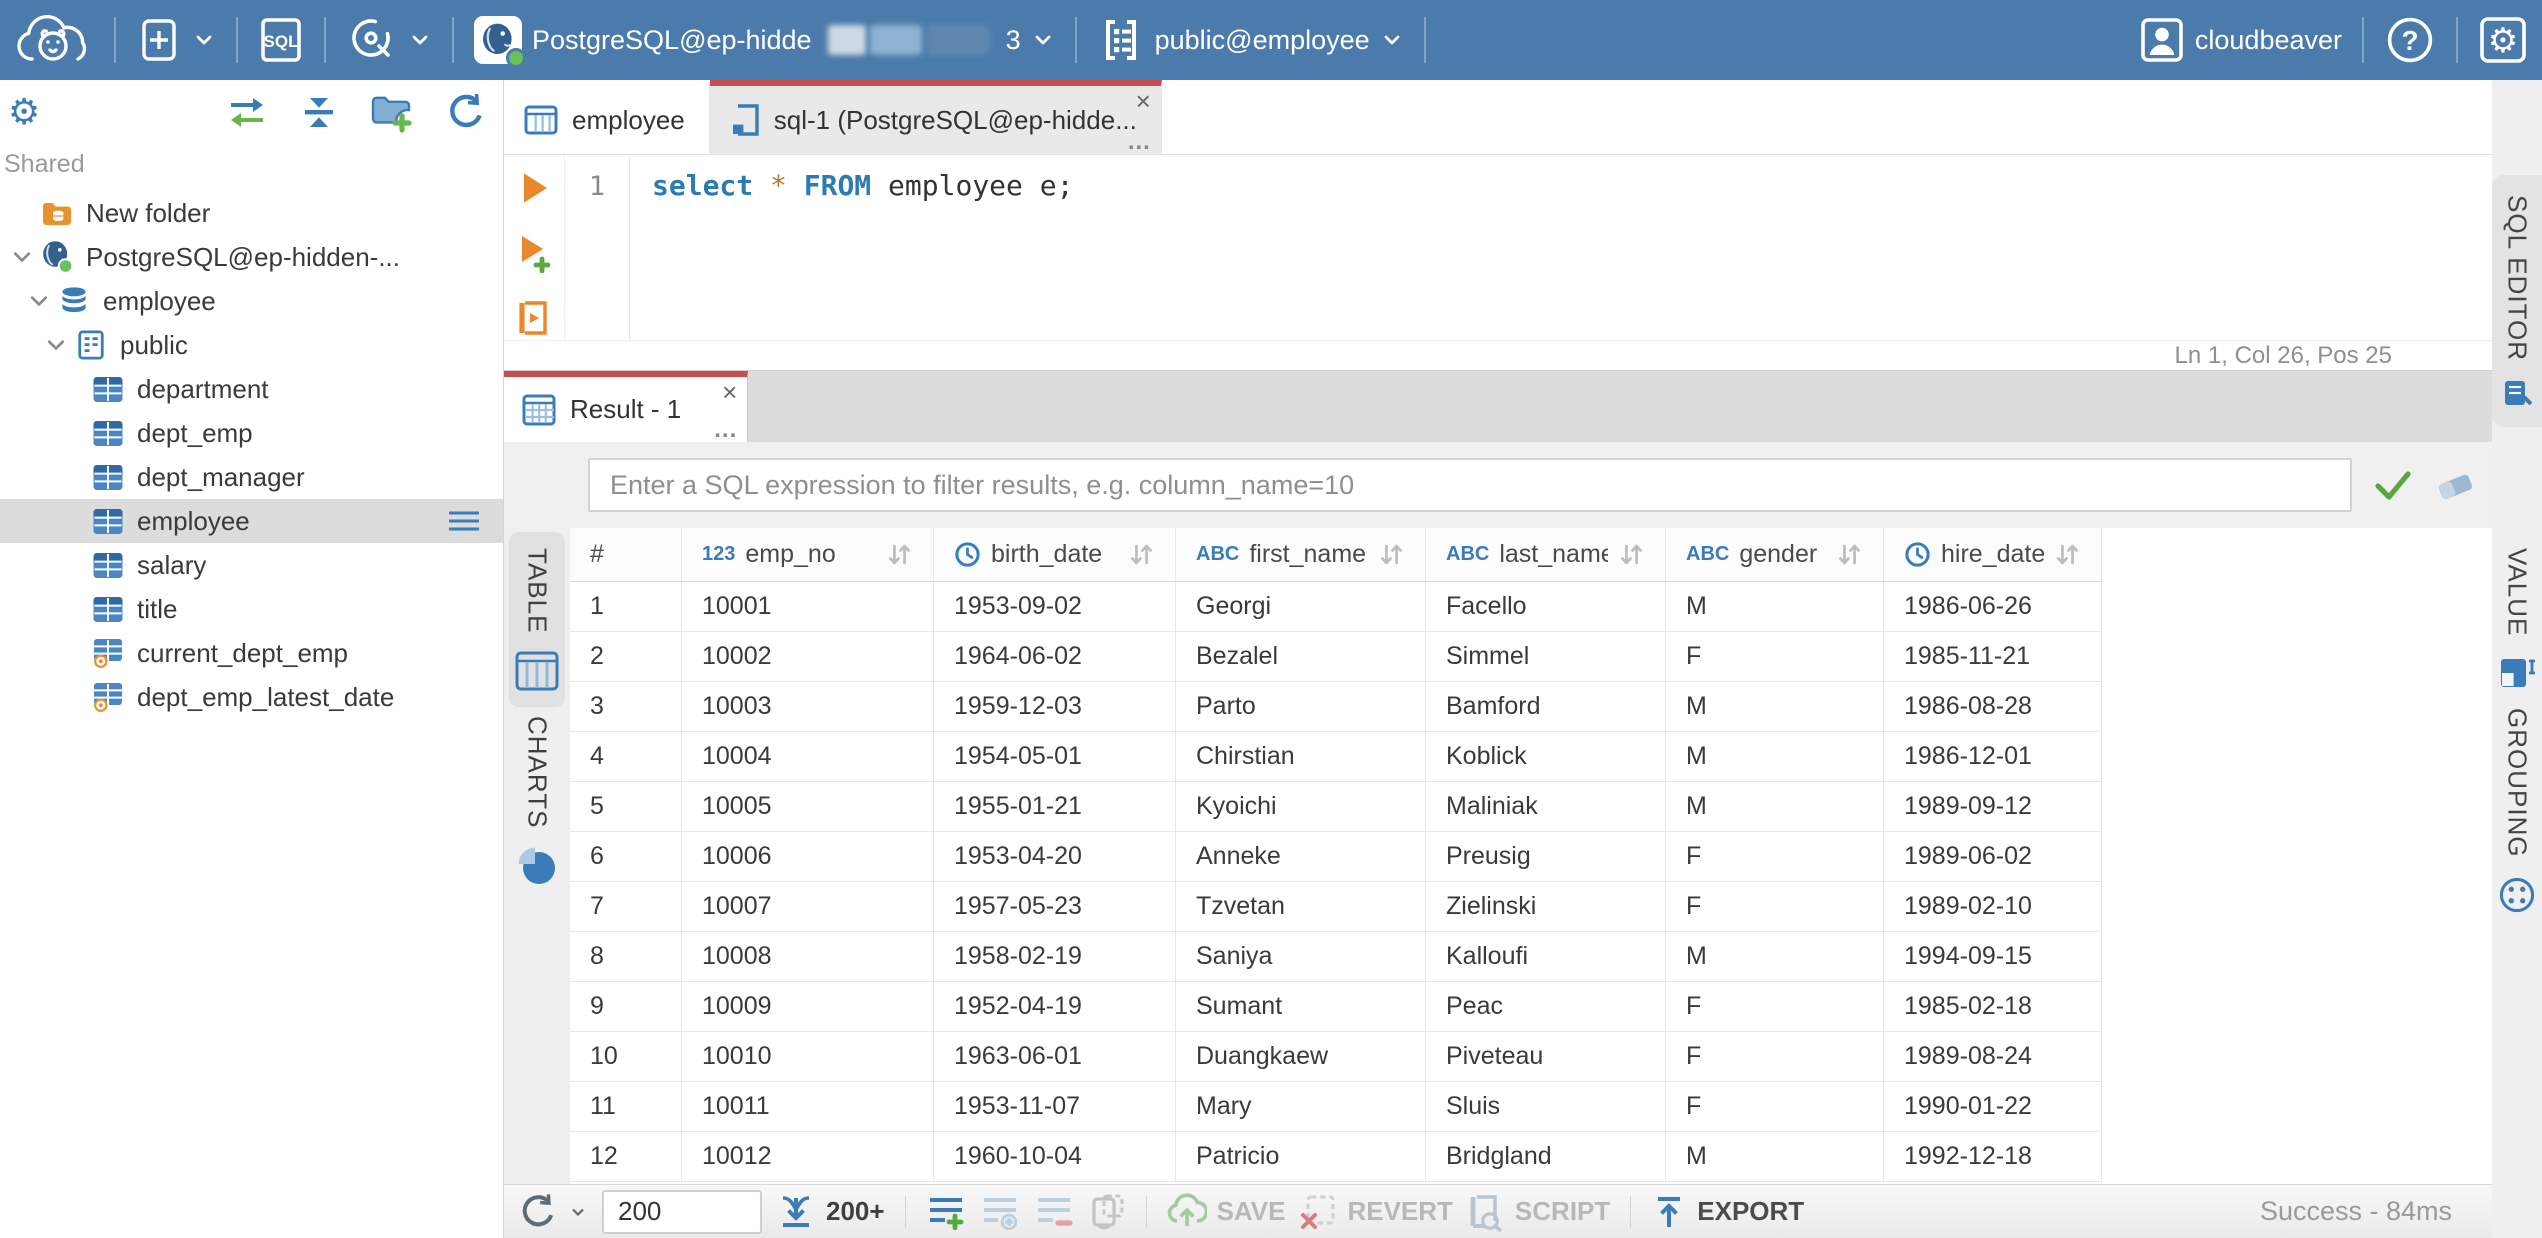 The height and width of the screenshot is (1238, 2542). I want to click on table-cell: Bezalel, so click(1301, 657).